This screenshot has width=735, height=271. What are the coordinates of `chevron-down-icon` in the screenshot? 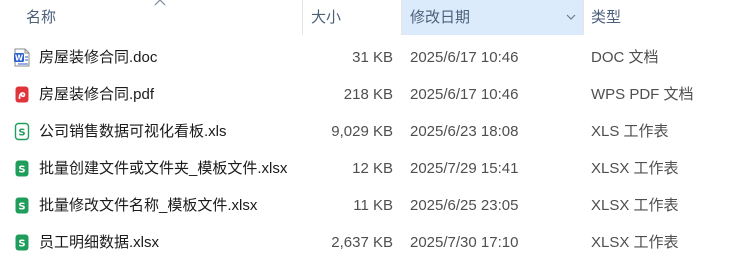 It's located at (571, 17).